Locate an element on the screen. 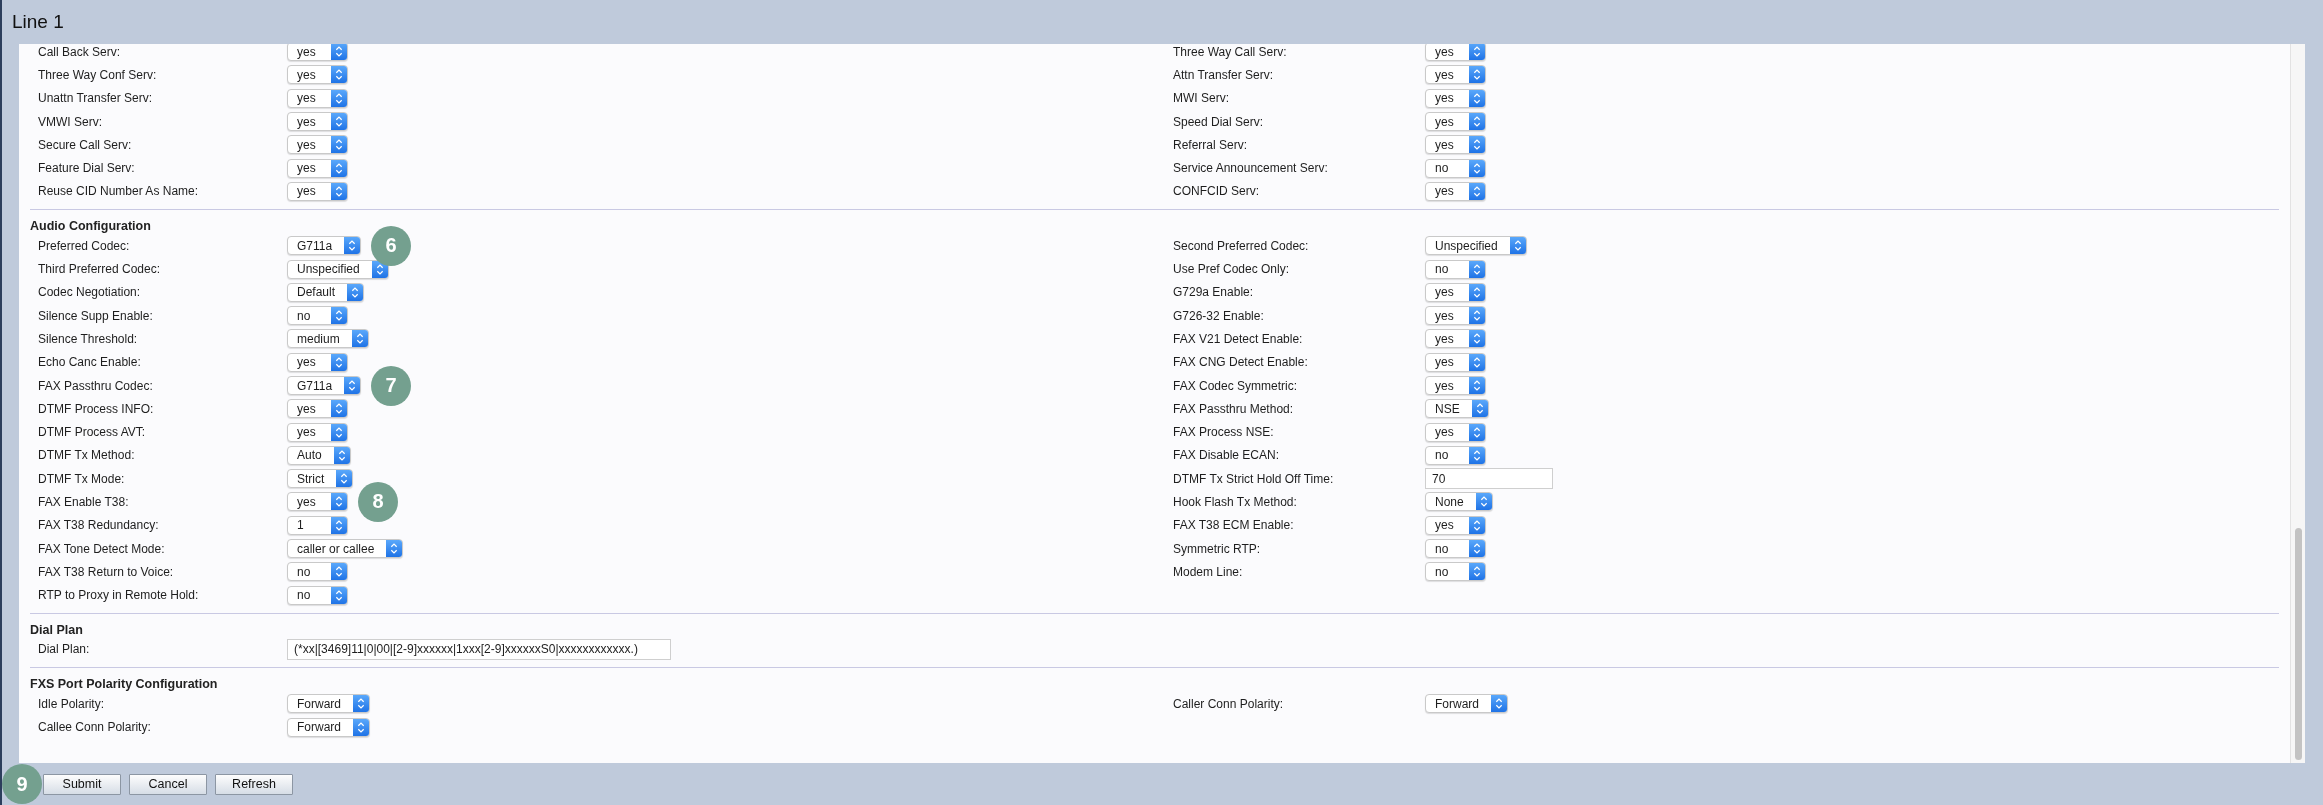 This screenshot has height=805, width=2323. dropdown: Default is located at coordinates (326, 292).